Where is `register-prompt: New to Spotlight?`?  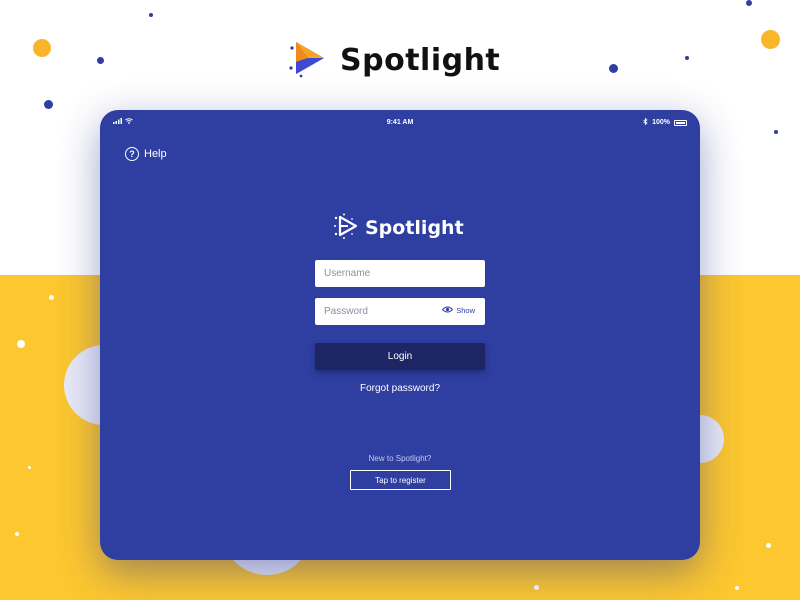
register-prompt: New to Spotlight? is located at coordinates (400, 458).